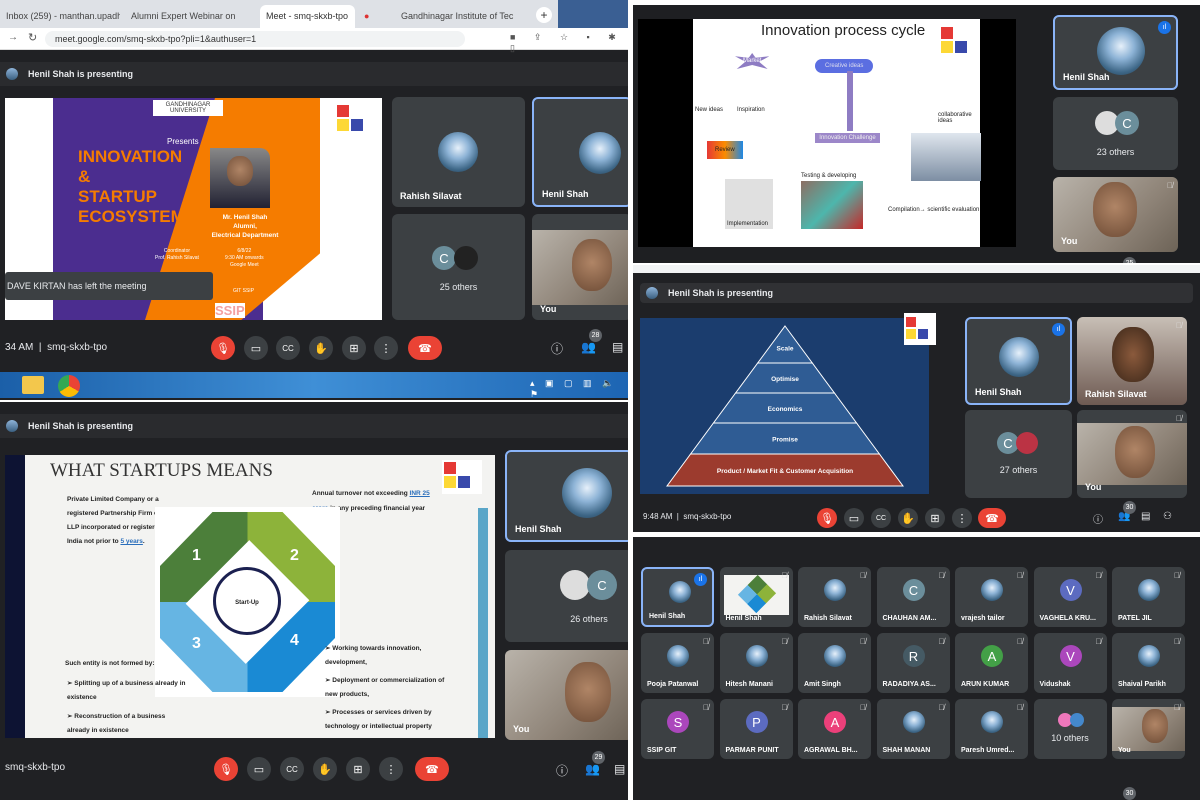  What do you see at coordinates (1070, 738) in the screenshot?
I see `others-count: 10 others` at bounding box center [1070, 738].